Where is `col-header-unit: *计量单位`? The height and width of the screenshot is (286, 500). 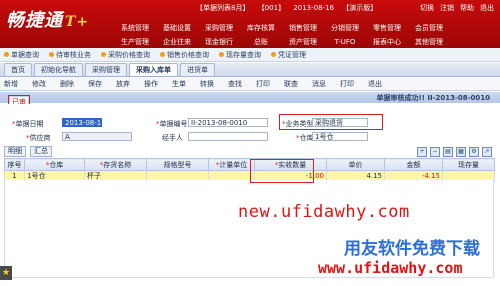 col-header-unit: *计量单位 is located at coordinates (231, 164).